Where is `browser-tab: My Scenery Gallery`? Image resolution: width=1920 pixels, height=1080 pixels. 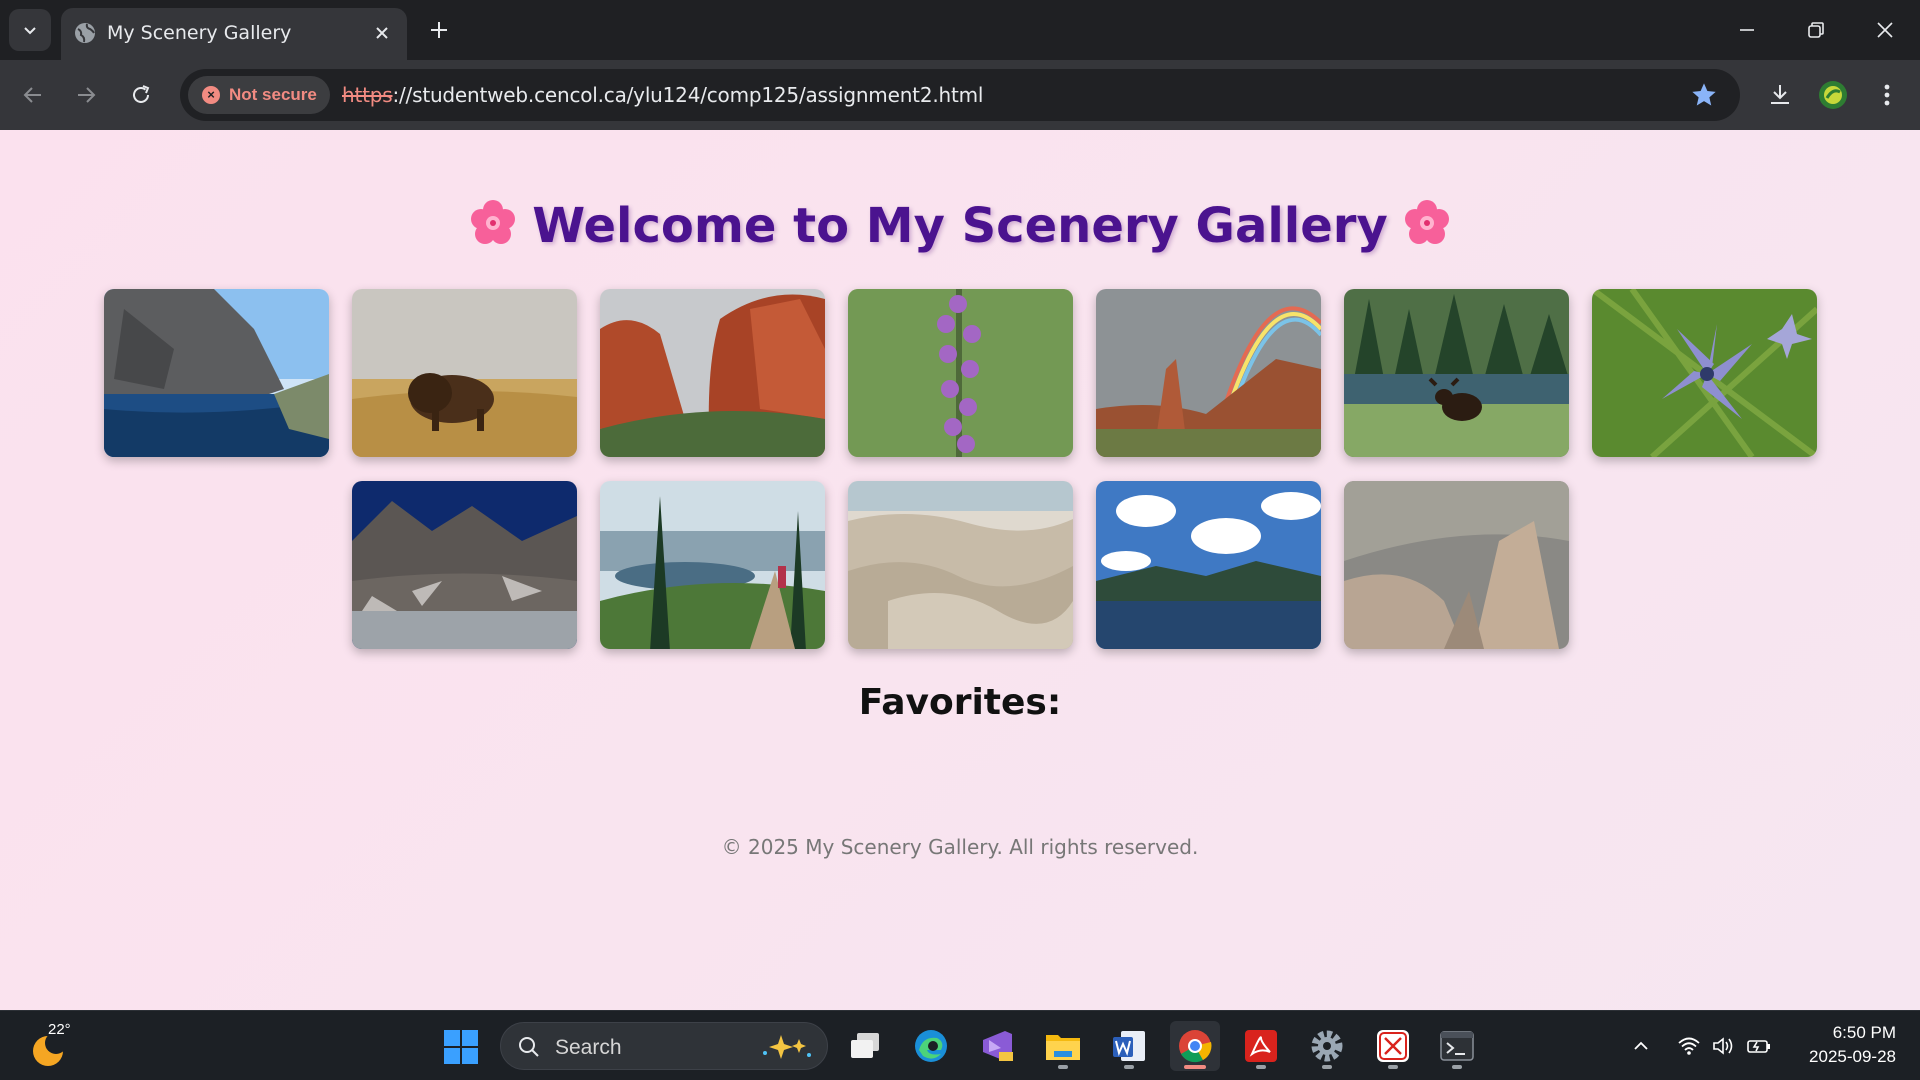
browser-tab: My Scenery Gallery is located at coordinates (234, 34).